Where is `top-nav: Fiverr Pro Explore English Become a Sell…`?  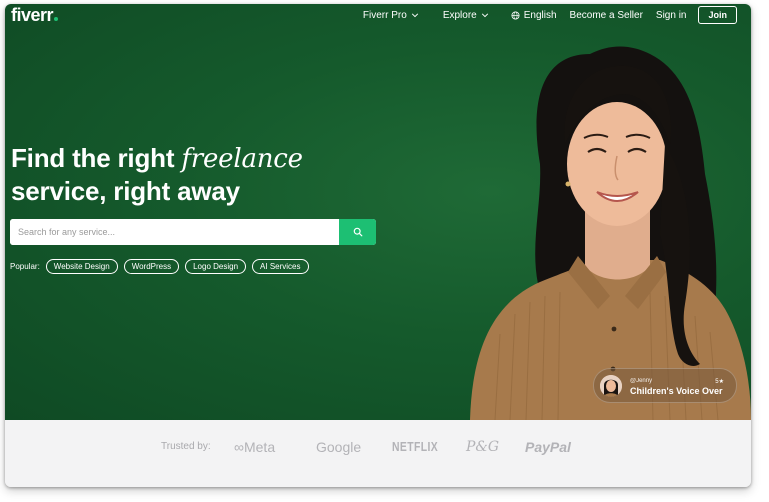 top-nav: Fiverr Pro Explore English Become a Sell… is located at coordinates (543, 15).